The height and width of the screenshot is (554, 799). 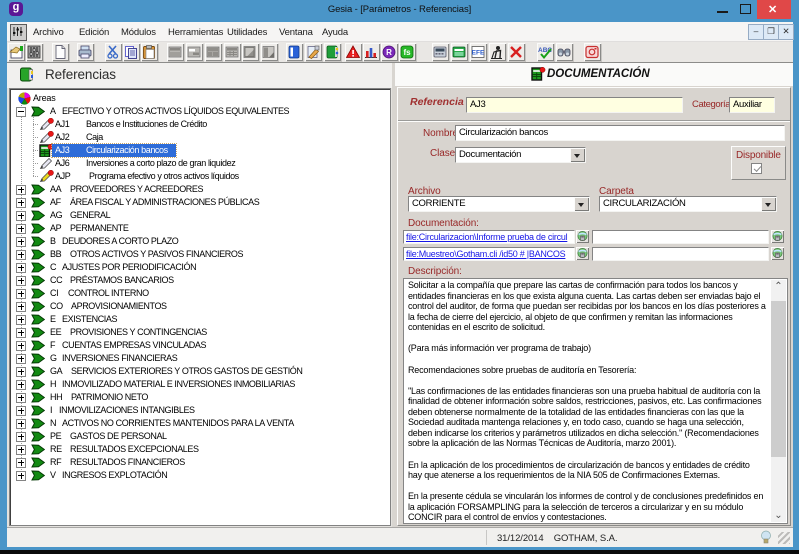 I want to click on svg-text: R, so click(x=389, y=52).